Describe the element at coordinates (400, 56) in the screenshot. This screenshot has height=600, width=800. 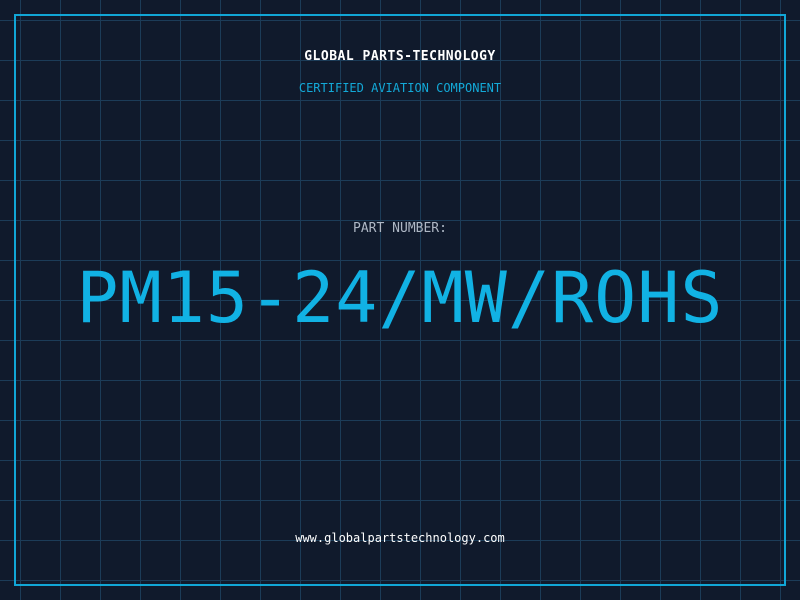
I see `company-name: GLOBAL PARTS-TECHNOLOGY` at that location.